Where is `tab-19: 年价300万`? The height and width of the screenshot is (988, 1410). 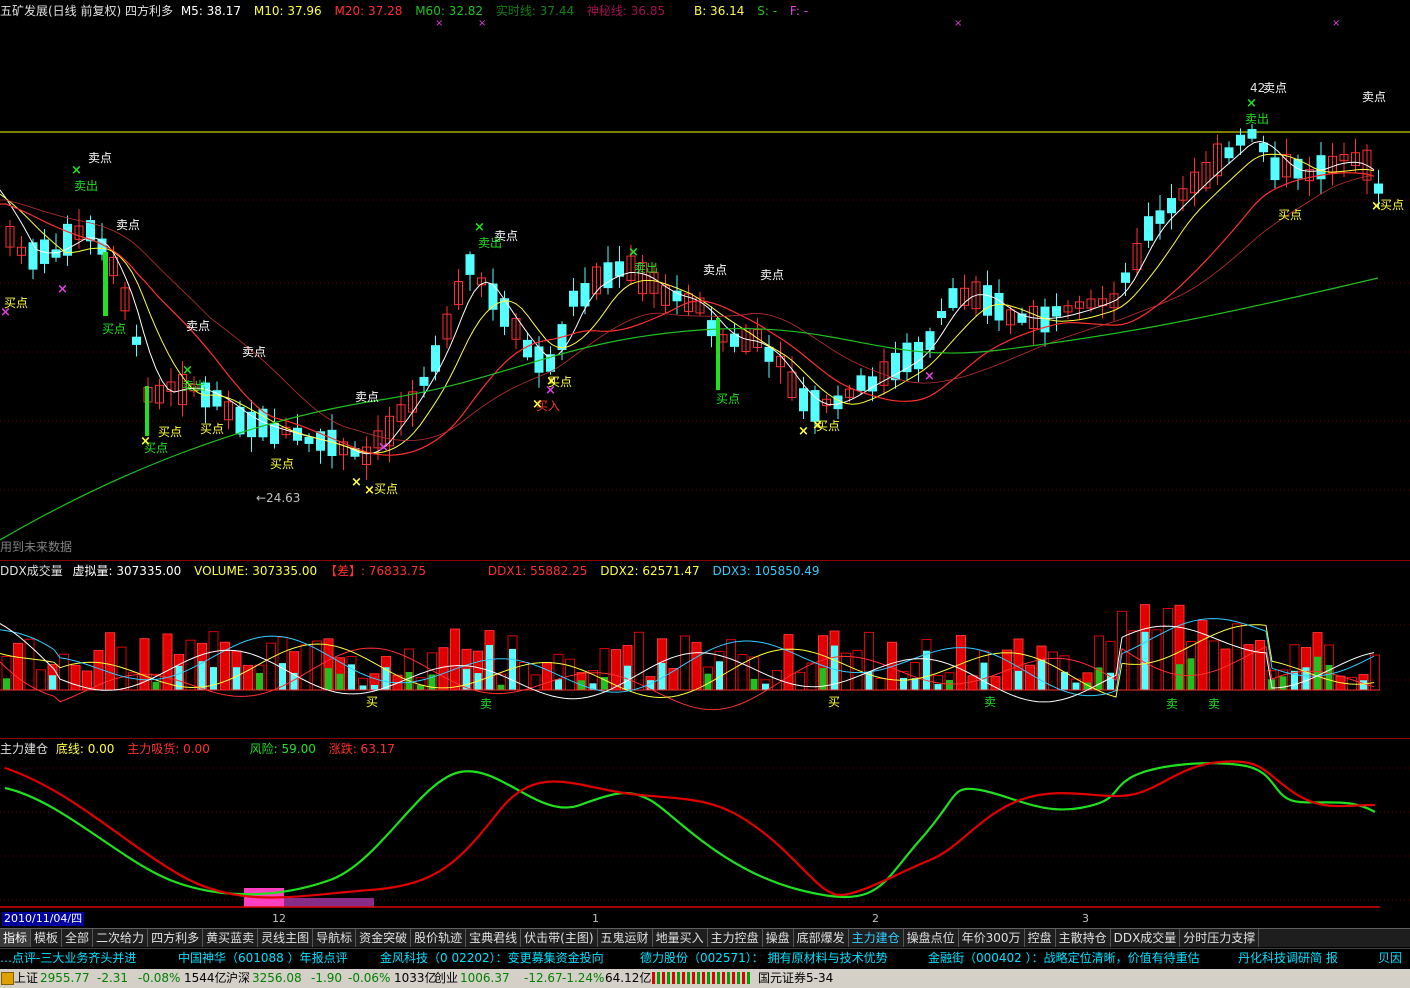 tab-19: 年价300万 is located at coordinates (992, 938).